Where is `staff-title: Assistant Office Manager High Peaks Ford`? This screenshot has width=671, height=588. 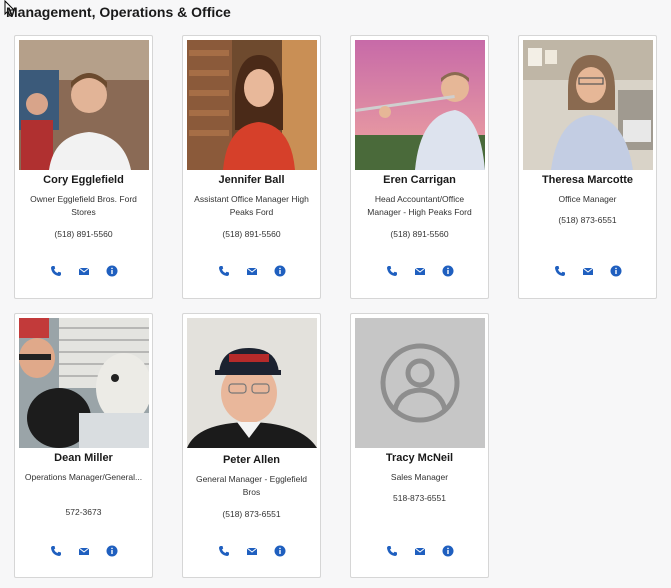 staff-title: Assistant Office Manager High Peaks Ford is located at coordinates (251, 205).